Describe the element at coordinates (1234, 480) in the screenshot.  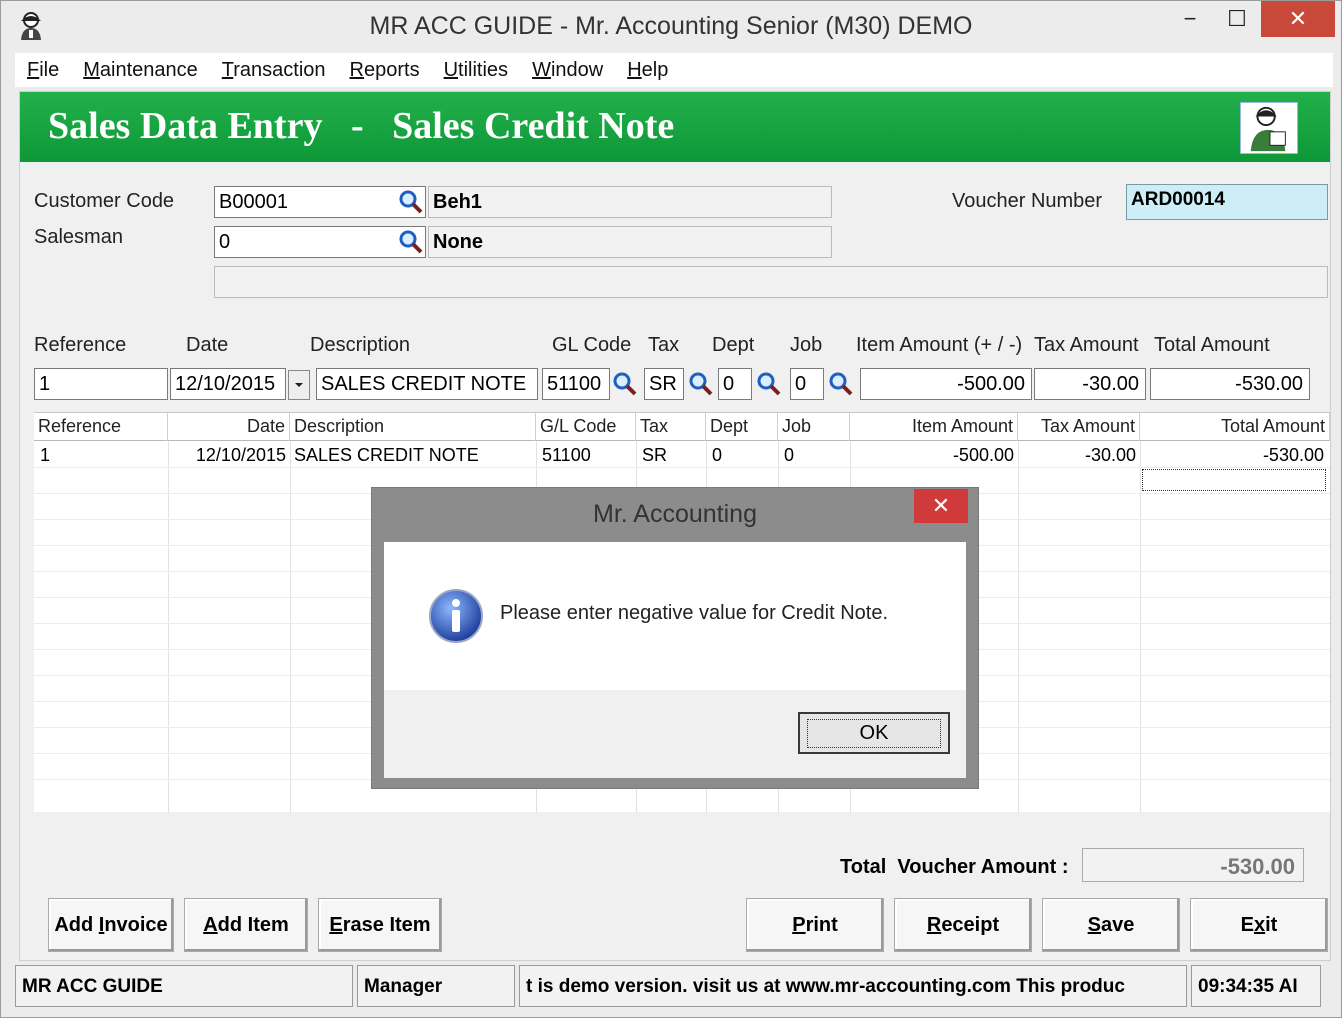
I see `grid-focus-cell` at that location.